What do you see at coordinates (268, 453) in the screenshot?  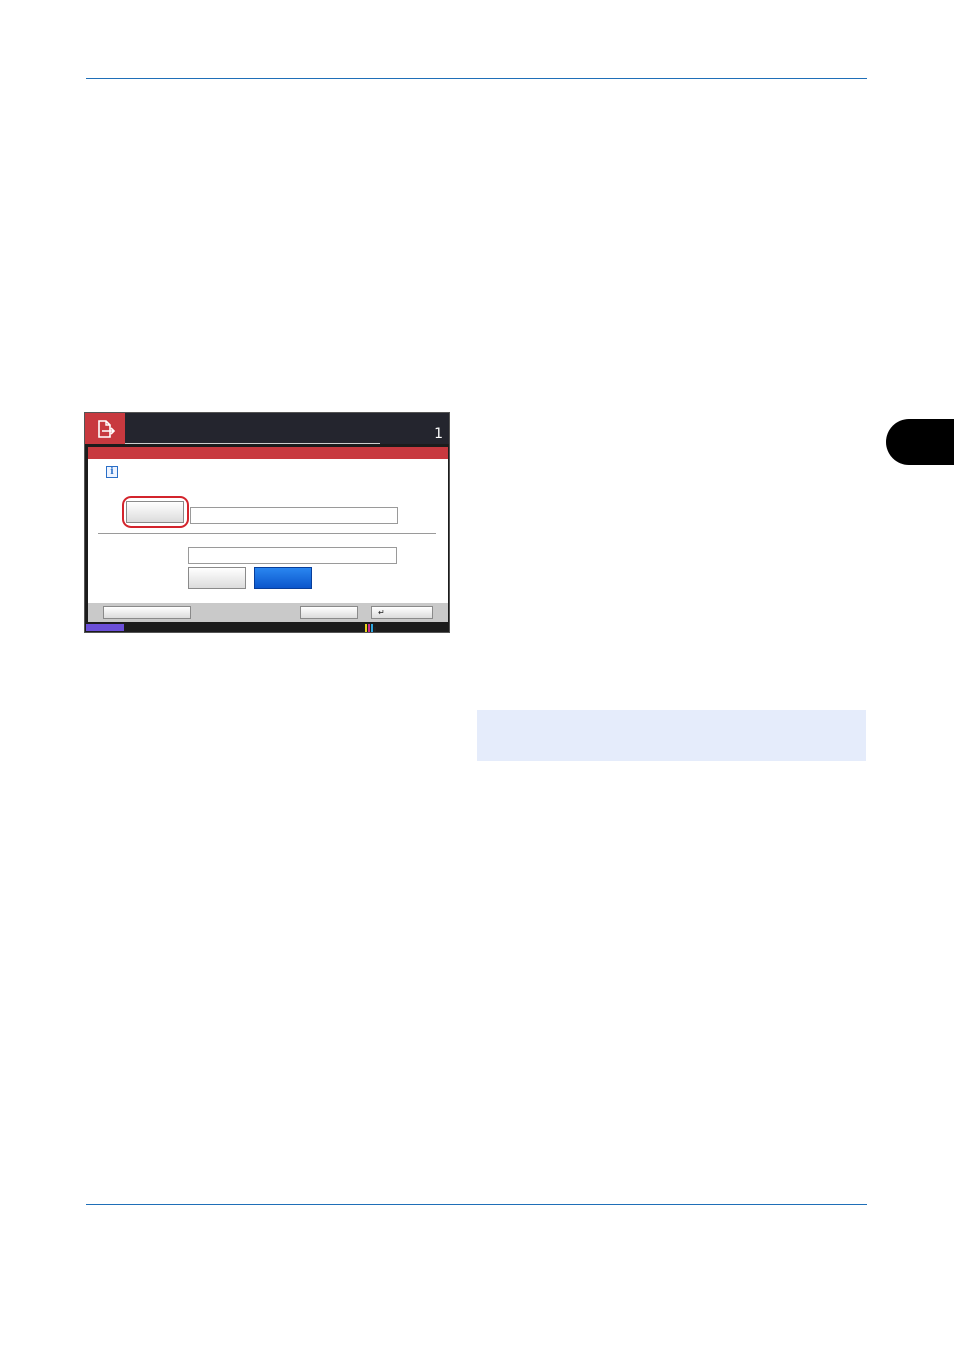 I see `screen-title-bar` at bounding box center [268, 453].